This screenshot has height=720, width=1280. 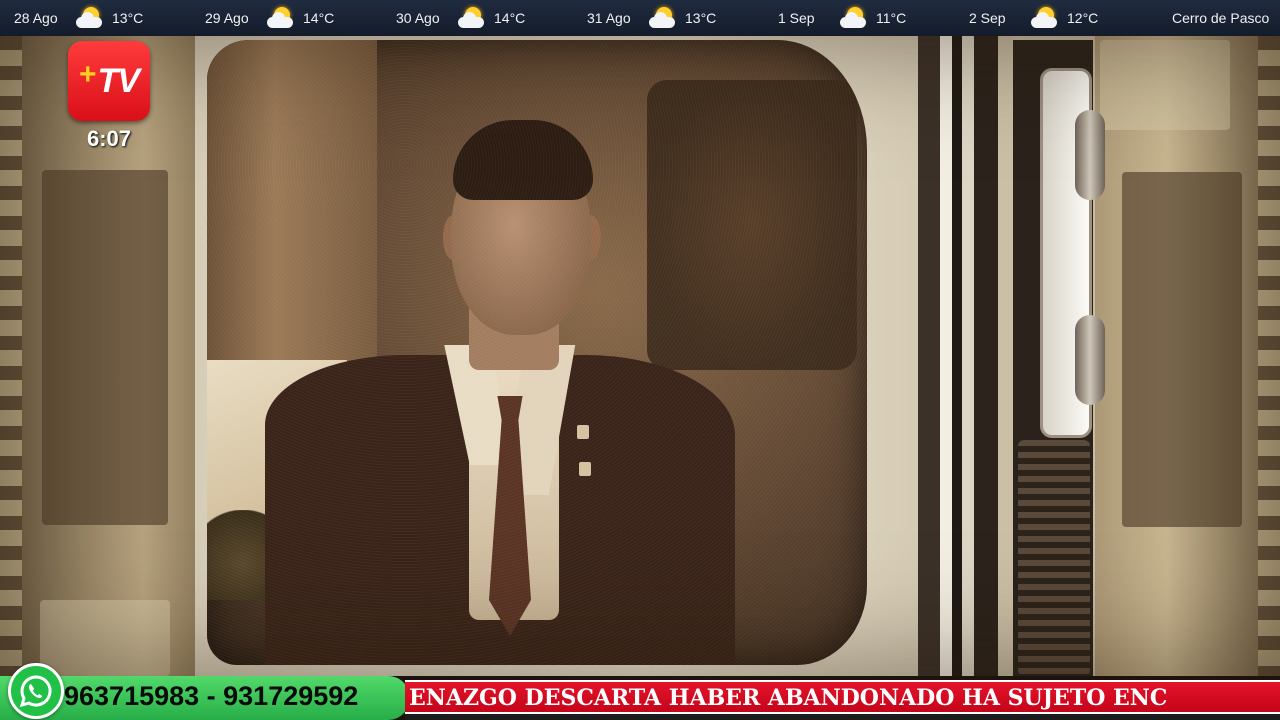 I want to click on weather-date: 29 Ago, so click(x=227, y=18).